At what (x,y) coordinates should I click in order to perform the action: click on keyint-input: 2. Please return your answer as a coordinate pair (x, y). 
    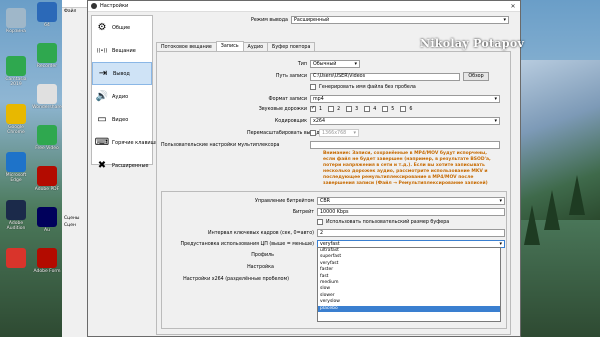
    Looking at the image, I should click on (411, 233).